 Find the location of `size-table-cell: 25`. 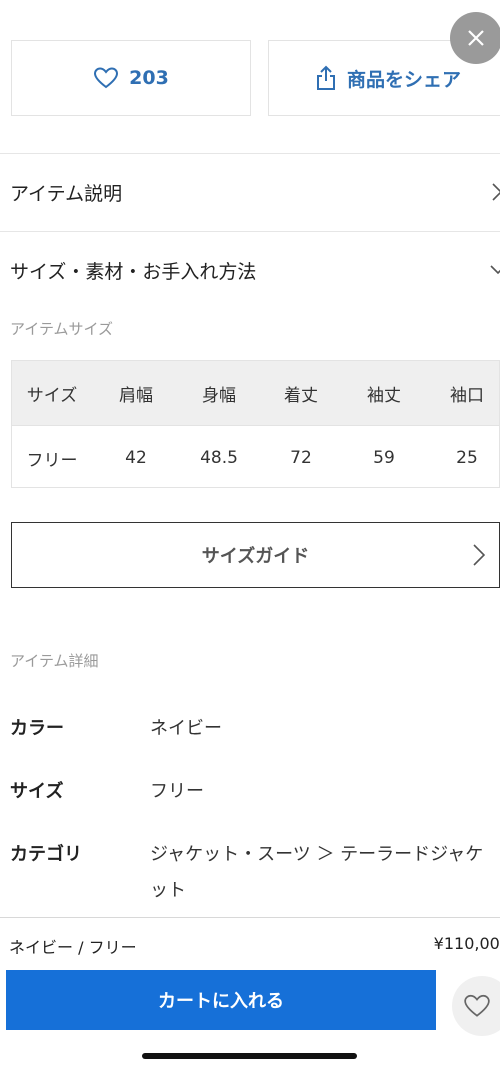

size-table-cell: 25 is located at coordinates (467, 458).